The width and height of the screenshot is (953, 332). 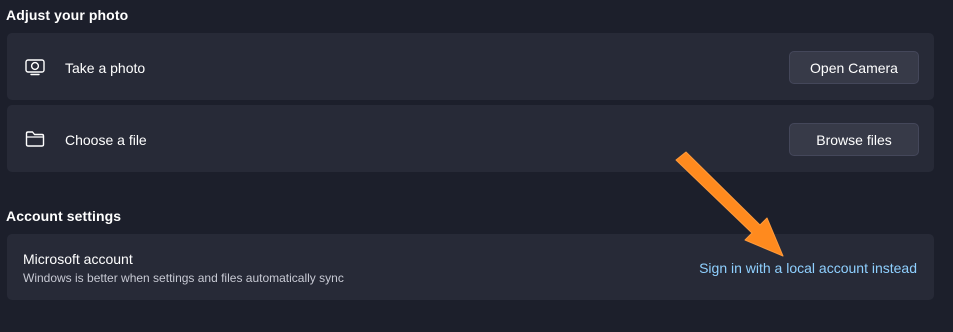 What do you see at coordinates (35, 139) in the screenshot?
I see `folder-icon` at bounding box center [35, 139].